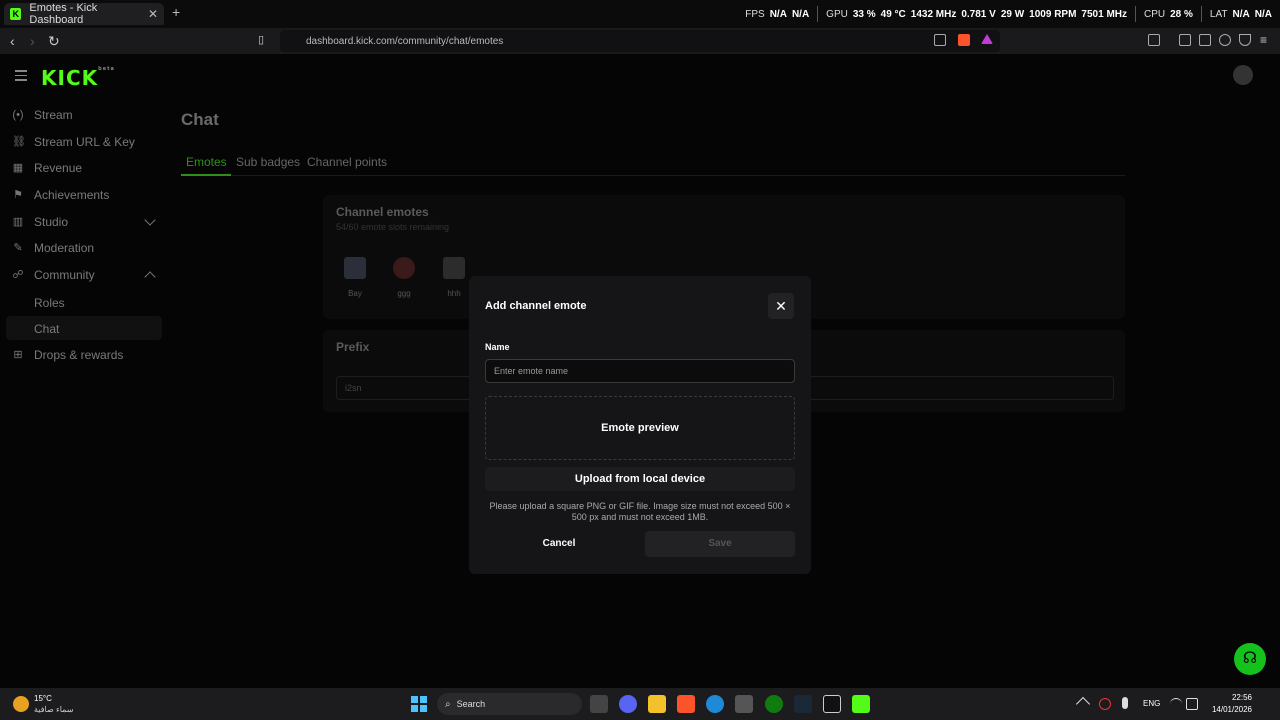  What do you see at coordinates (268, 162) in the screenshot?
I see `tab-sub-badges: Sub badges` at bounding box center [268, 162].